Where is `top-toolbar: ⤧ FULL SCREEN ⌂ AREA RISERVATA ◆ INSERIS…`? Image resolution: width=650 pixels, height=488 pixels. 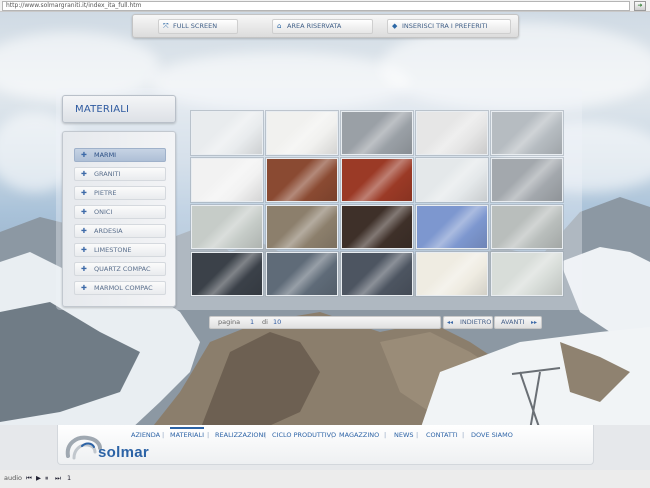 top-toolbar: ⤧ FULL SCREEN ⌂ AREA RISERVATA ◆ INSERIS… is located at coordinates (325, 26).